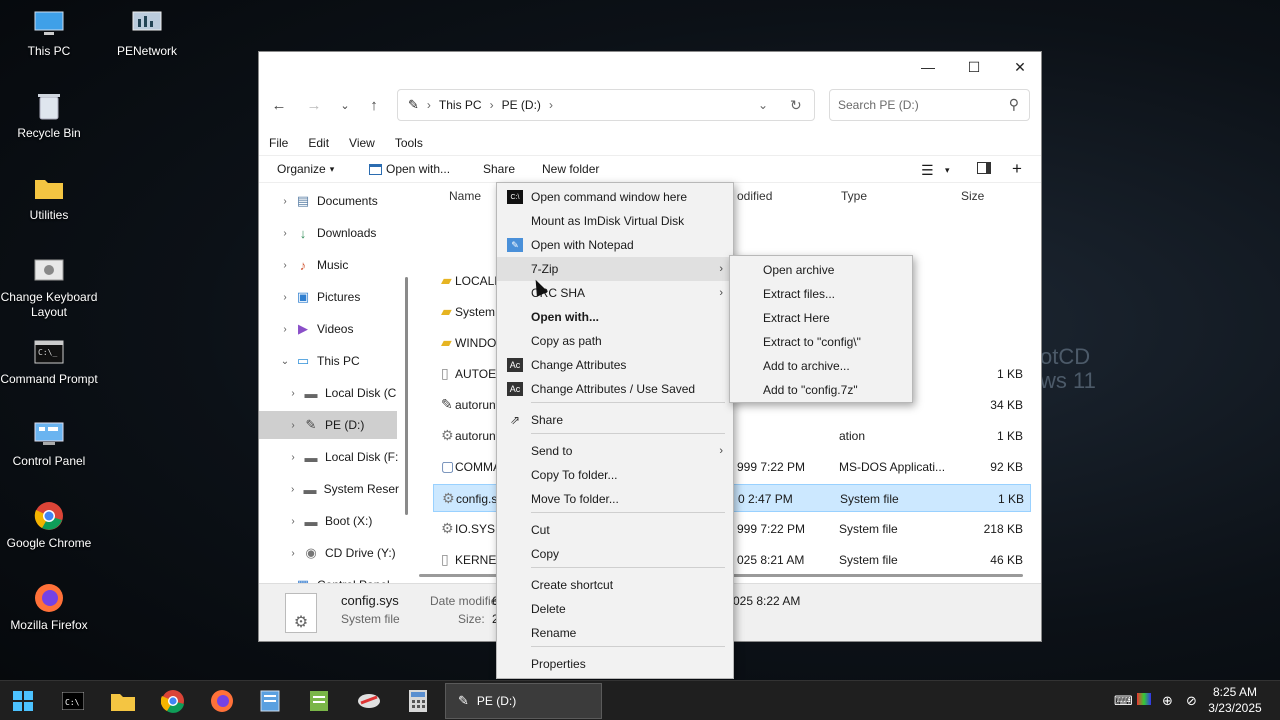 The image size is (1280, 720). I want to click on address-bar: ✎ › This PC › PE (D:) › ⌄ ↻, so click(606, 105).